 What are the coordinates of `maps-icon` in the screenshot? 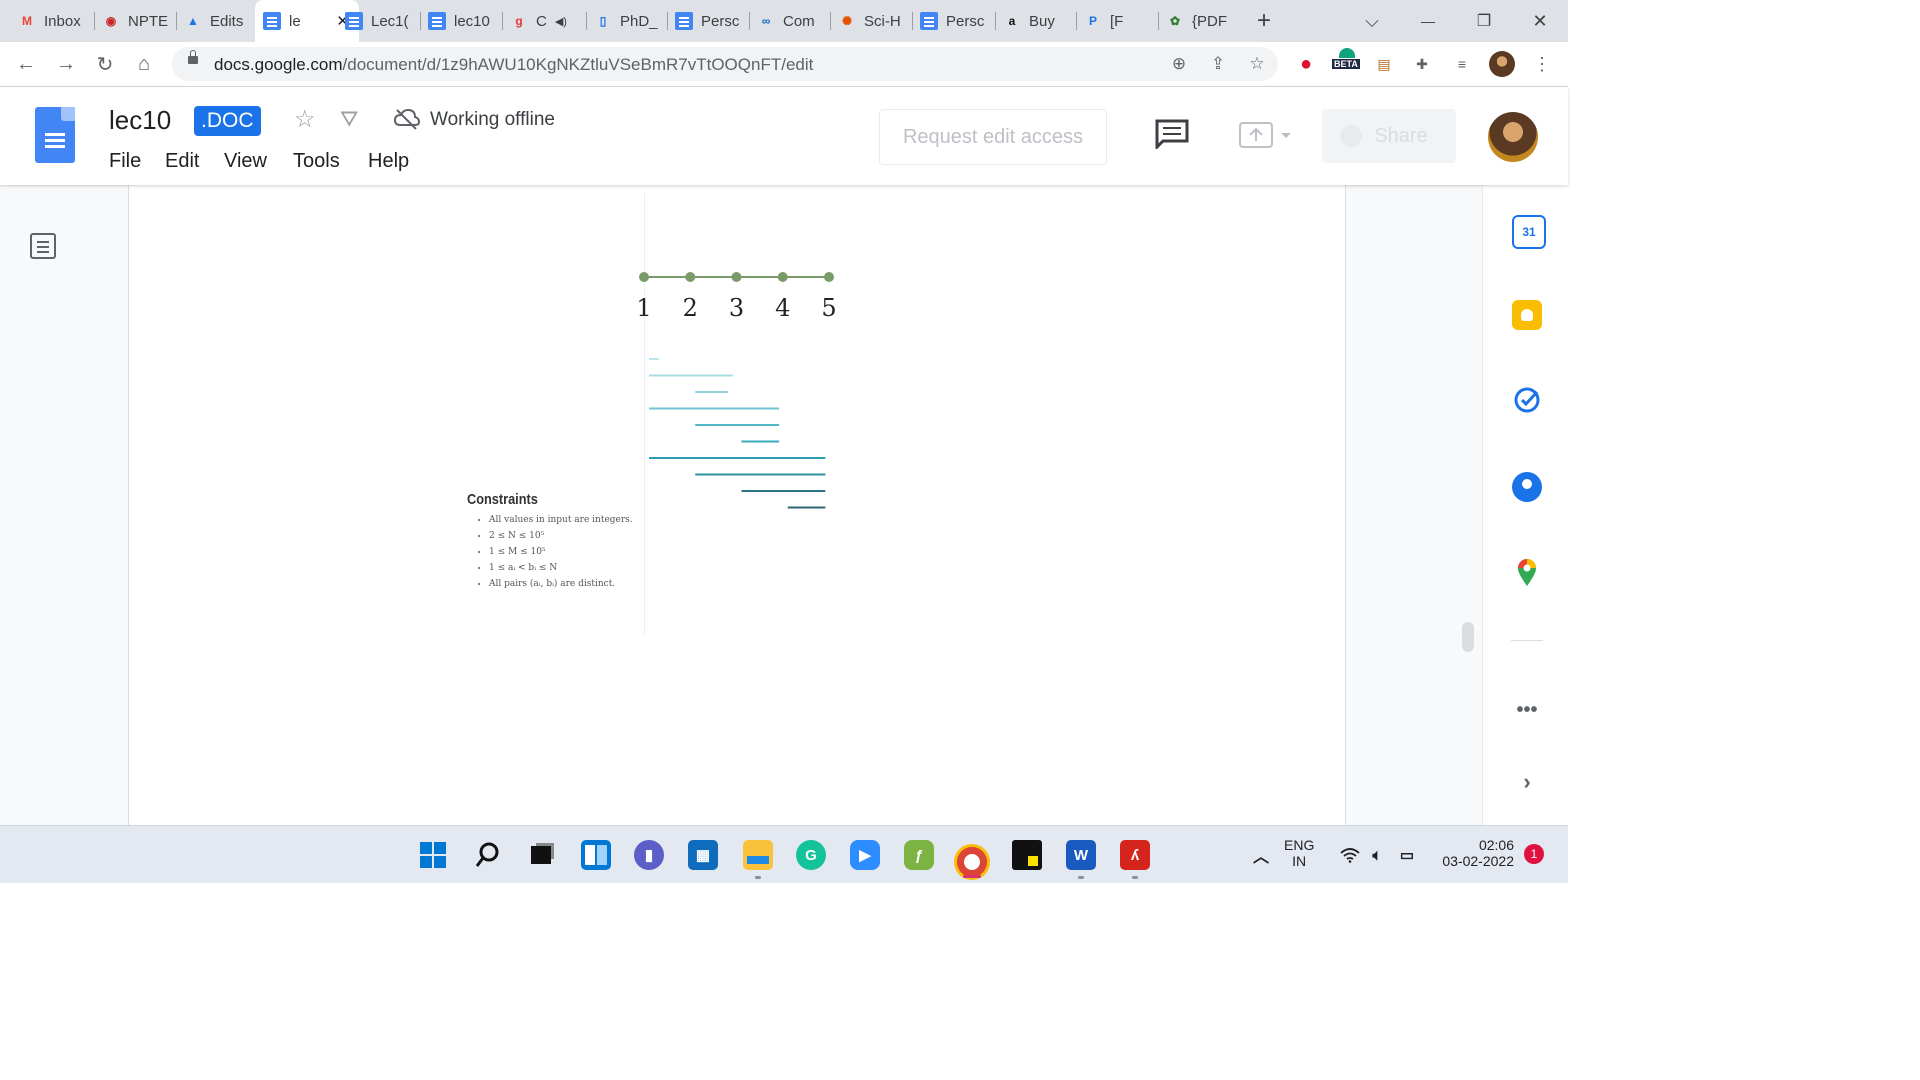 It's located at (1527, 572).